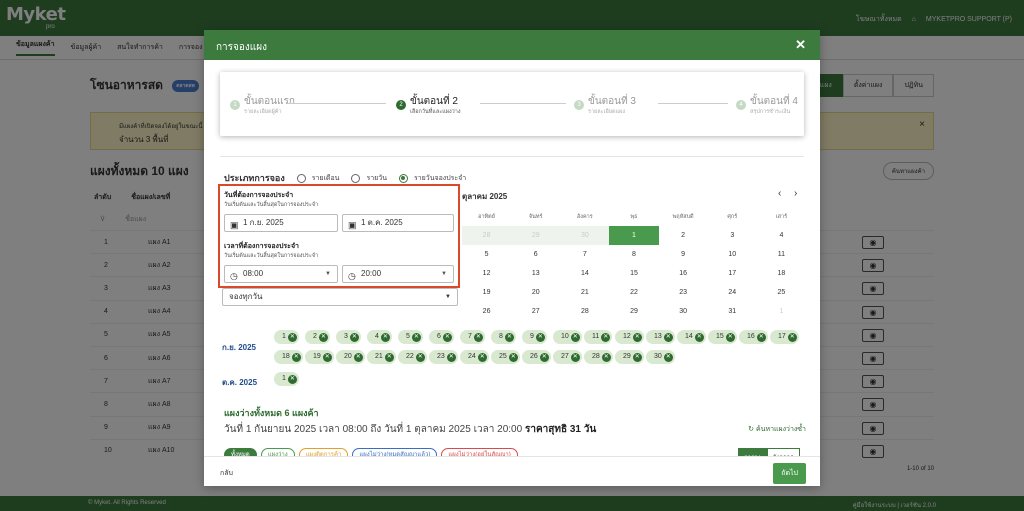 The image size is (1024, 511). I want to click on radio-recurring-daily, so click(403, 178).